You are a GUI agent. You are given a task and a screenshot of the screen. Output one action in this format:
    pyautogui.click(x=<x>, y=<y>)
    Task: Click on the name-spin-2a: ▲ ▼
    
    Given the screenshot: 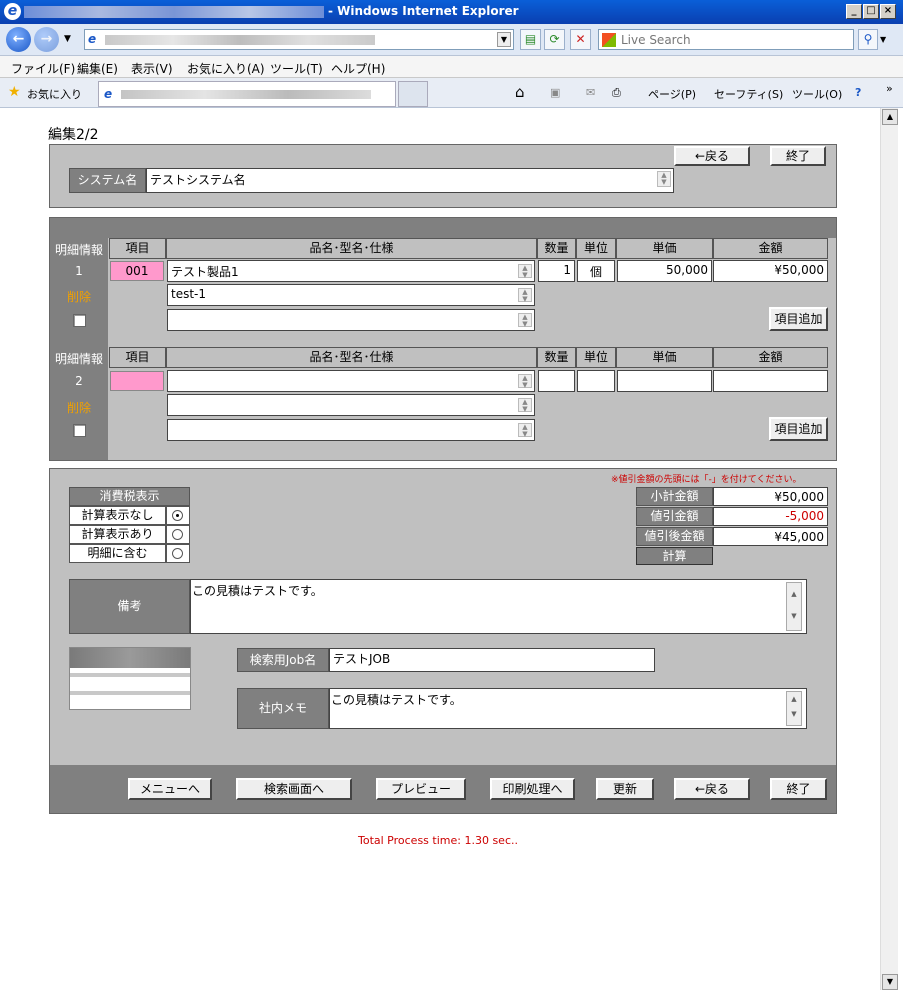 What is the action you would take?
    pyautogui.click(x=525, y=381)
    